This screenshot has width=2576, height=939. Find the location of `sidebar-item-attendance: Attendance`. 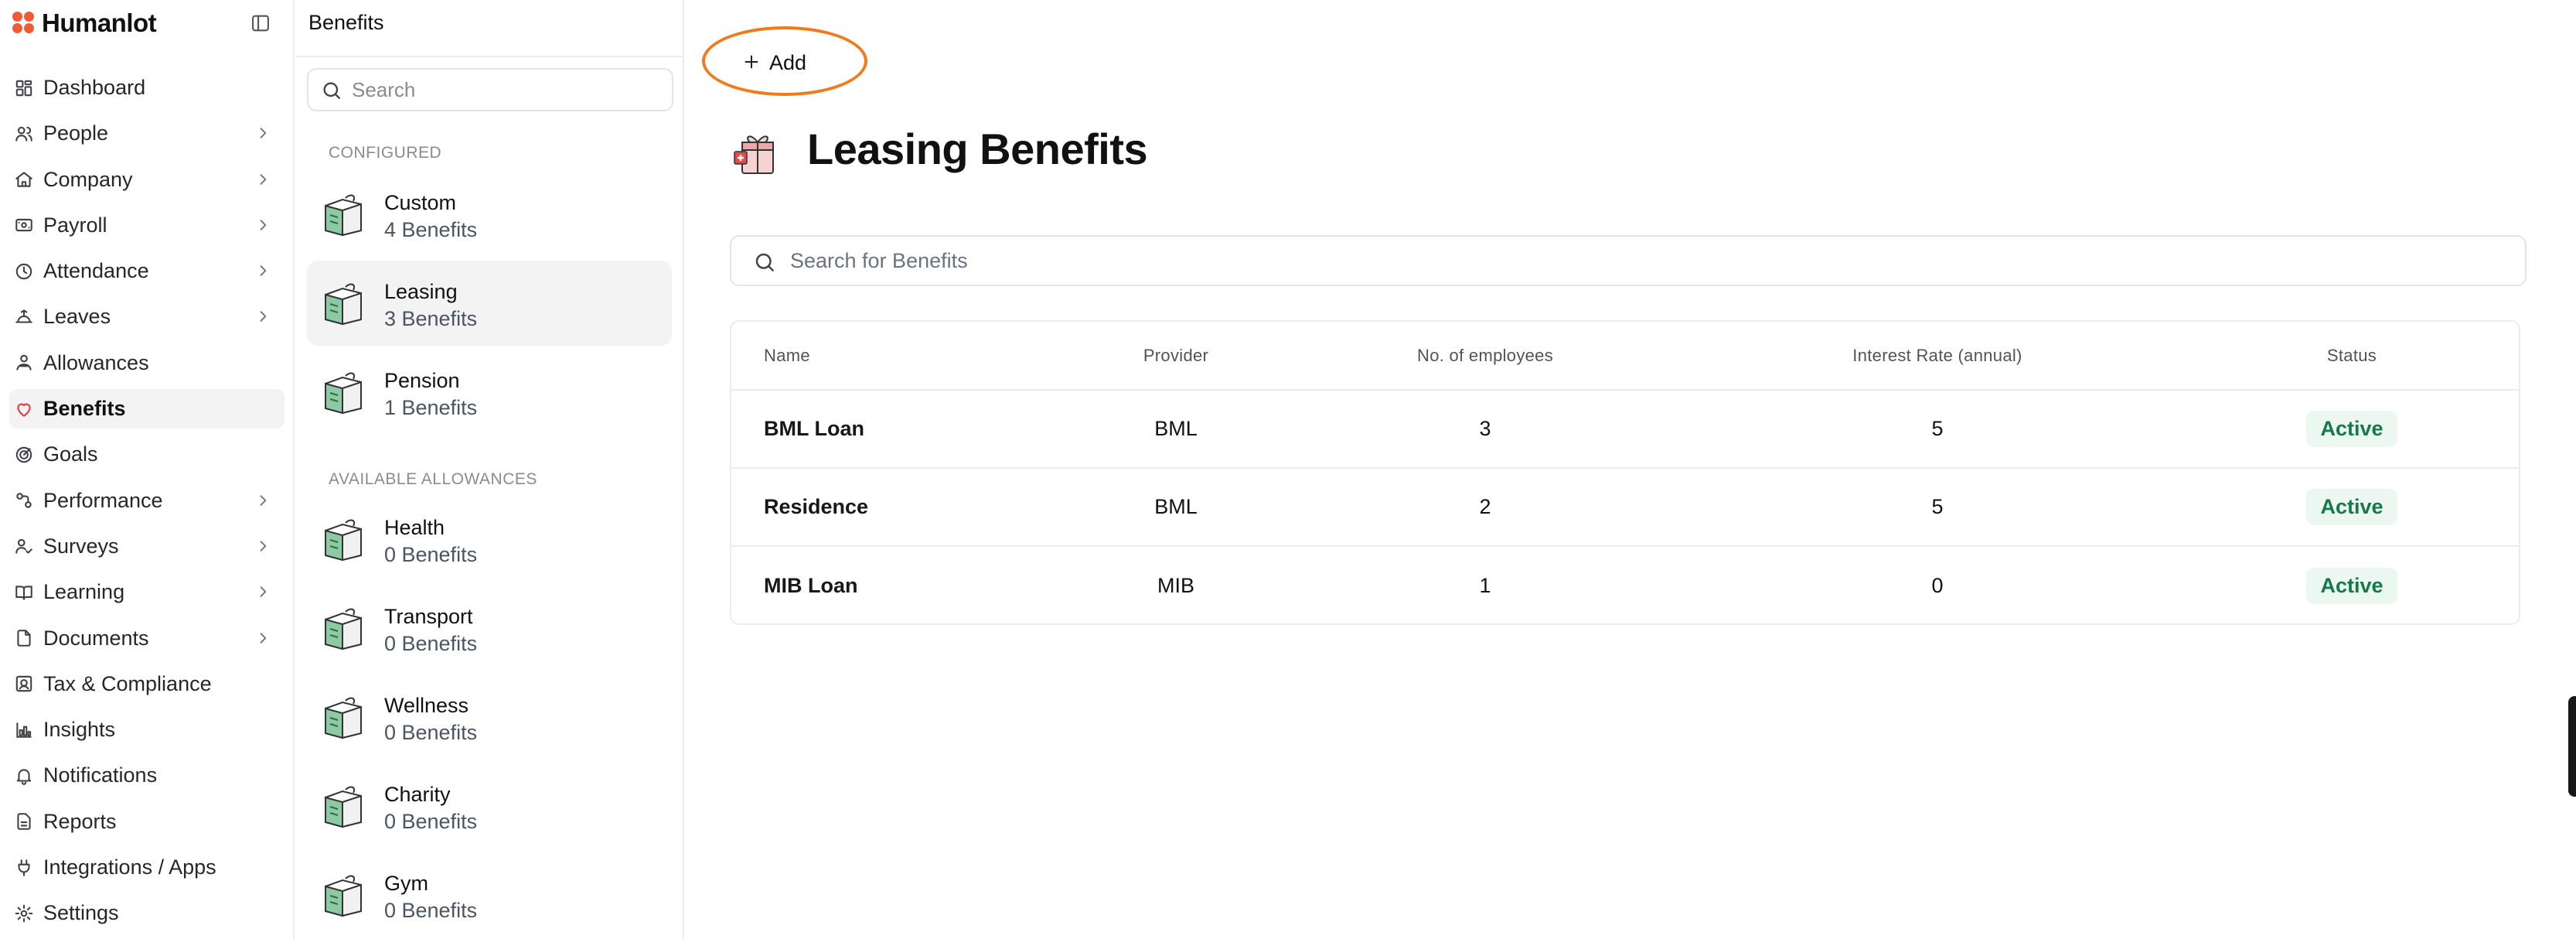

sidebar-item-attendance: Attendance is located at coordinates (147, 271).